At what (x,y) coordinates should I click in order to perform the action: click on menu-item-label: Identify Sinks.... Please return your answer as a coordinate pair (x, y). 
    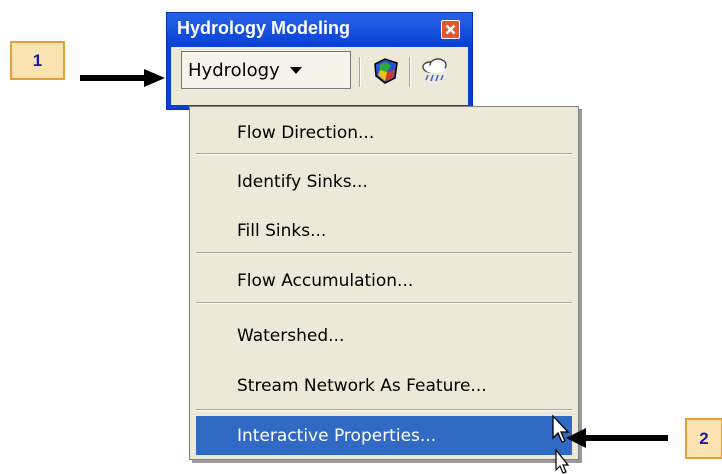
    Looking at the image, I should click on (302, 181).